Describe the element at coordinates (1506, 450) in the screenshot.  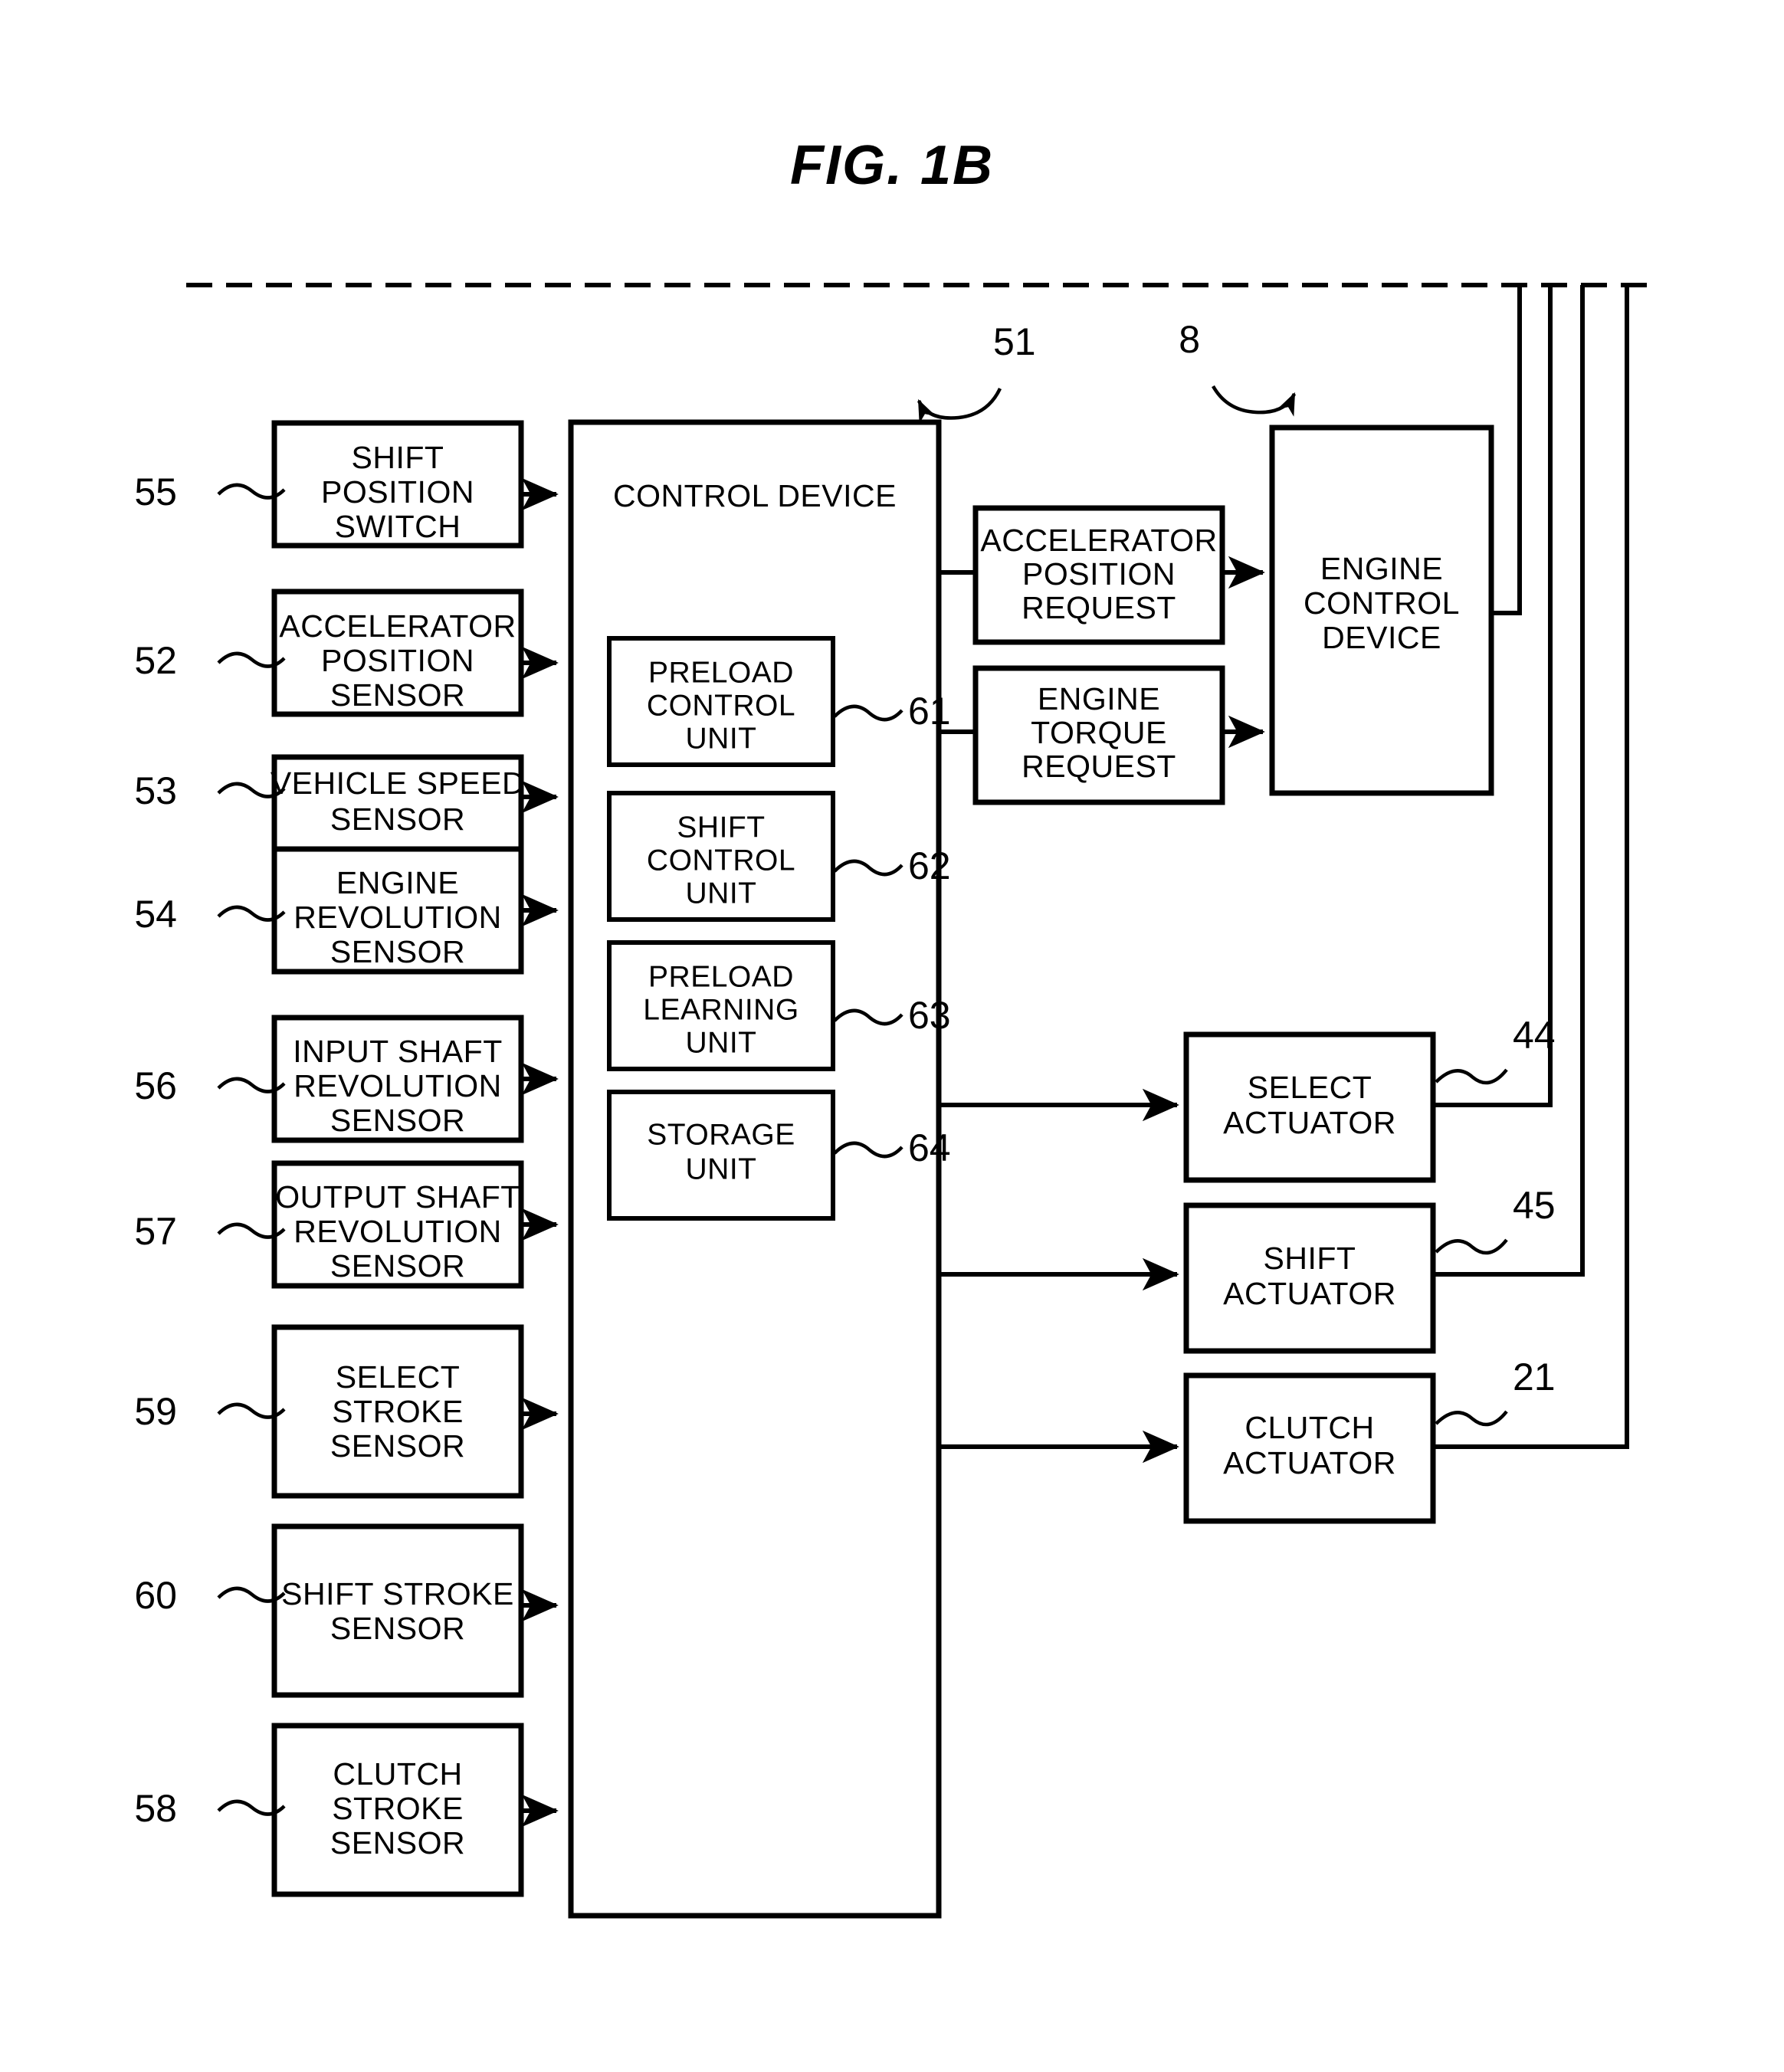
I see `return-line-engine-control-device` at that location.